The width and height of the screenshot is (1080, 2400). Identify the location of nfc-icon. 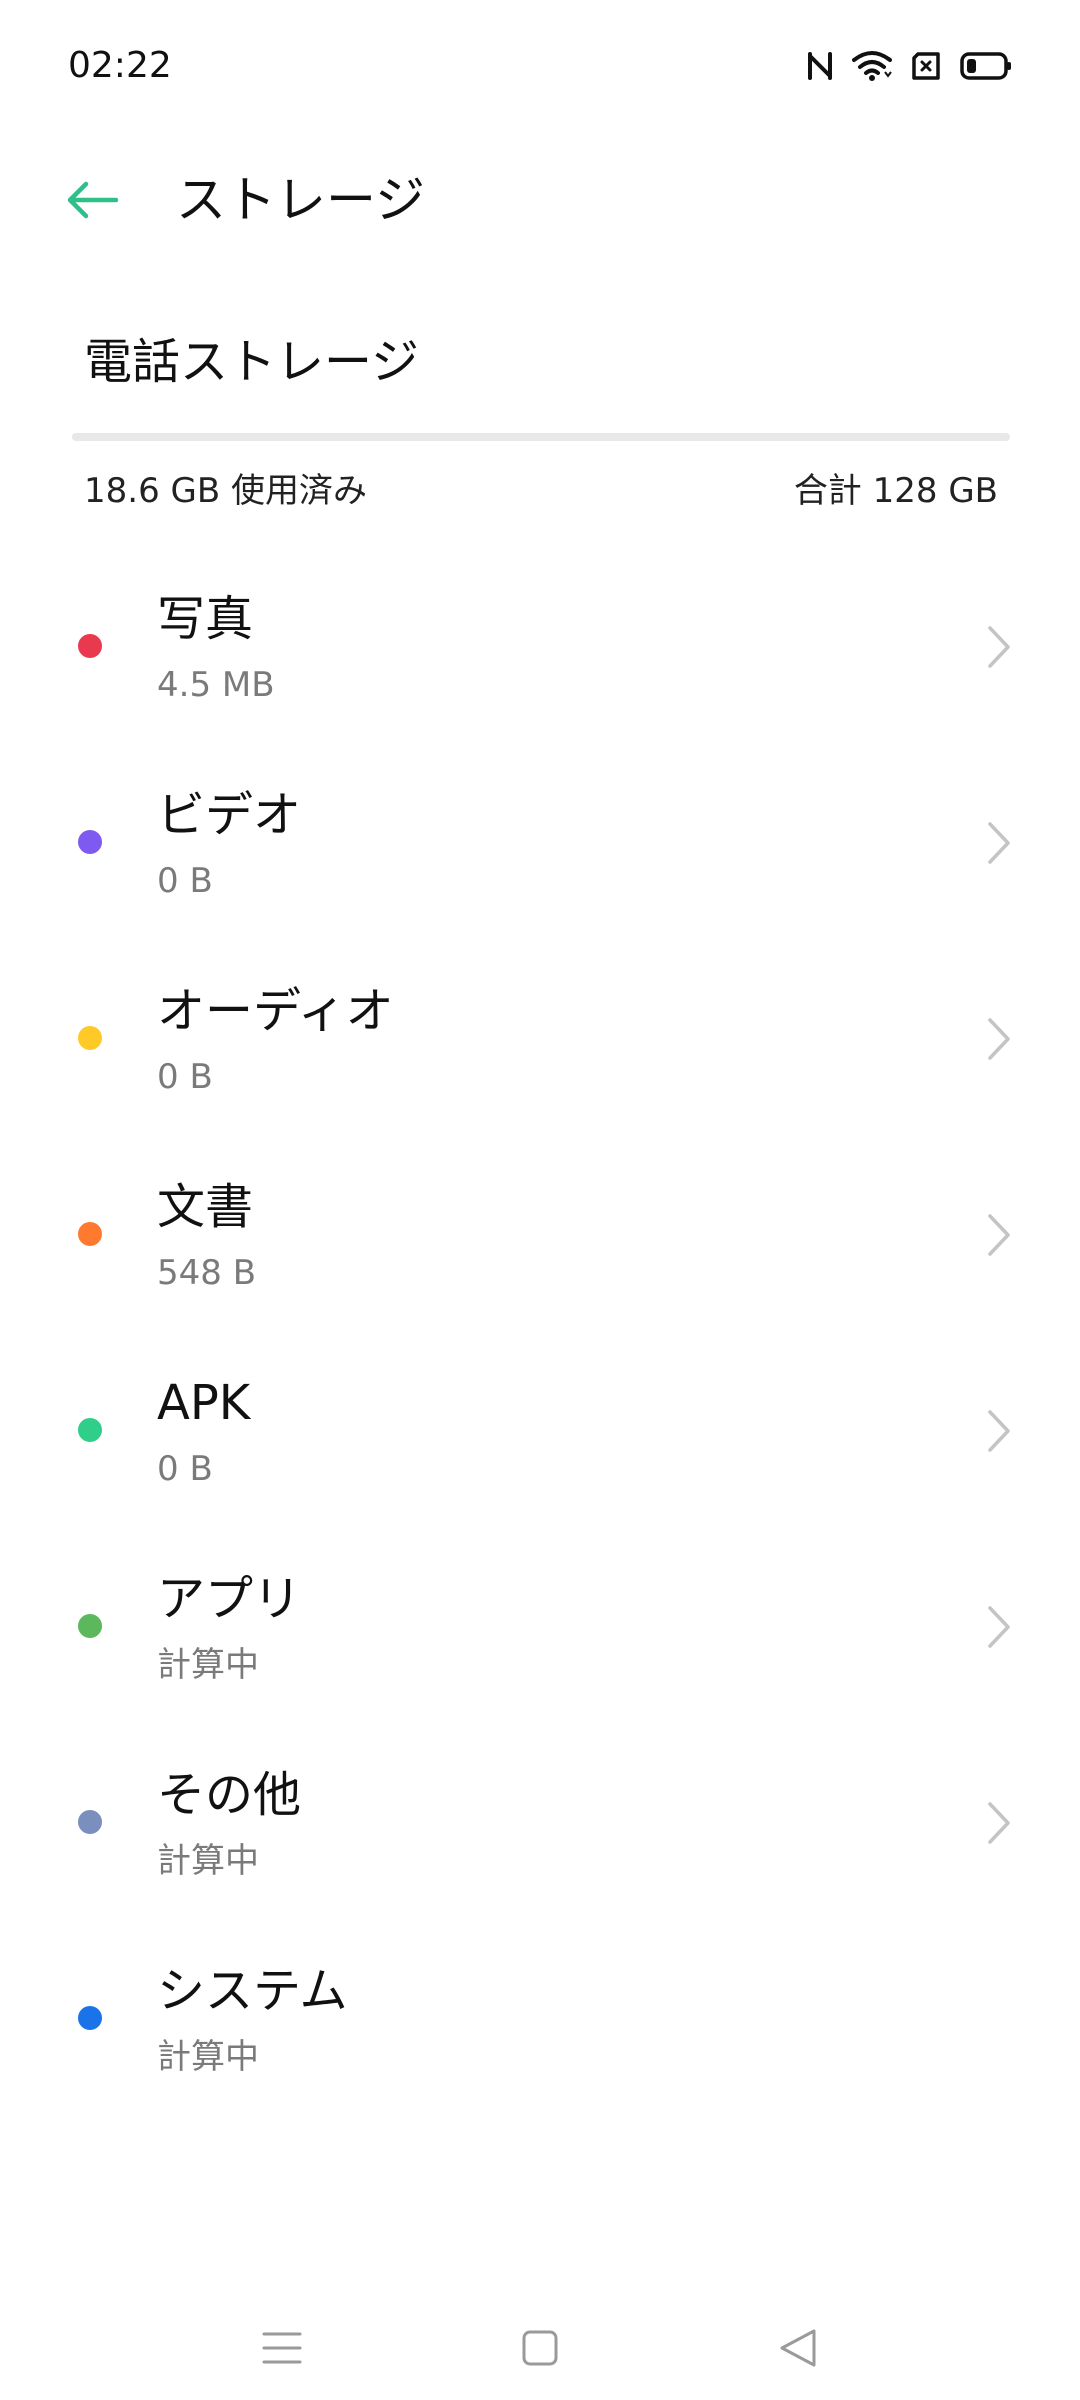
(820, 66).